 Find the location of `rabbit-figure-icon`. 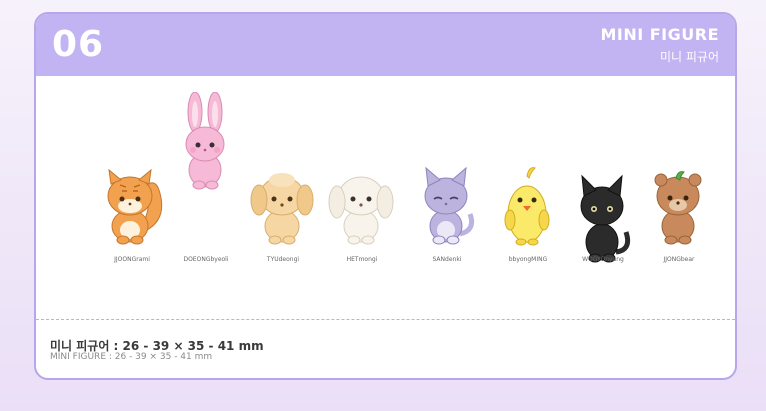

rabbit-figure-icon is located at coordinates (205, 141).